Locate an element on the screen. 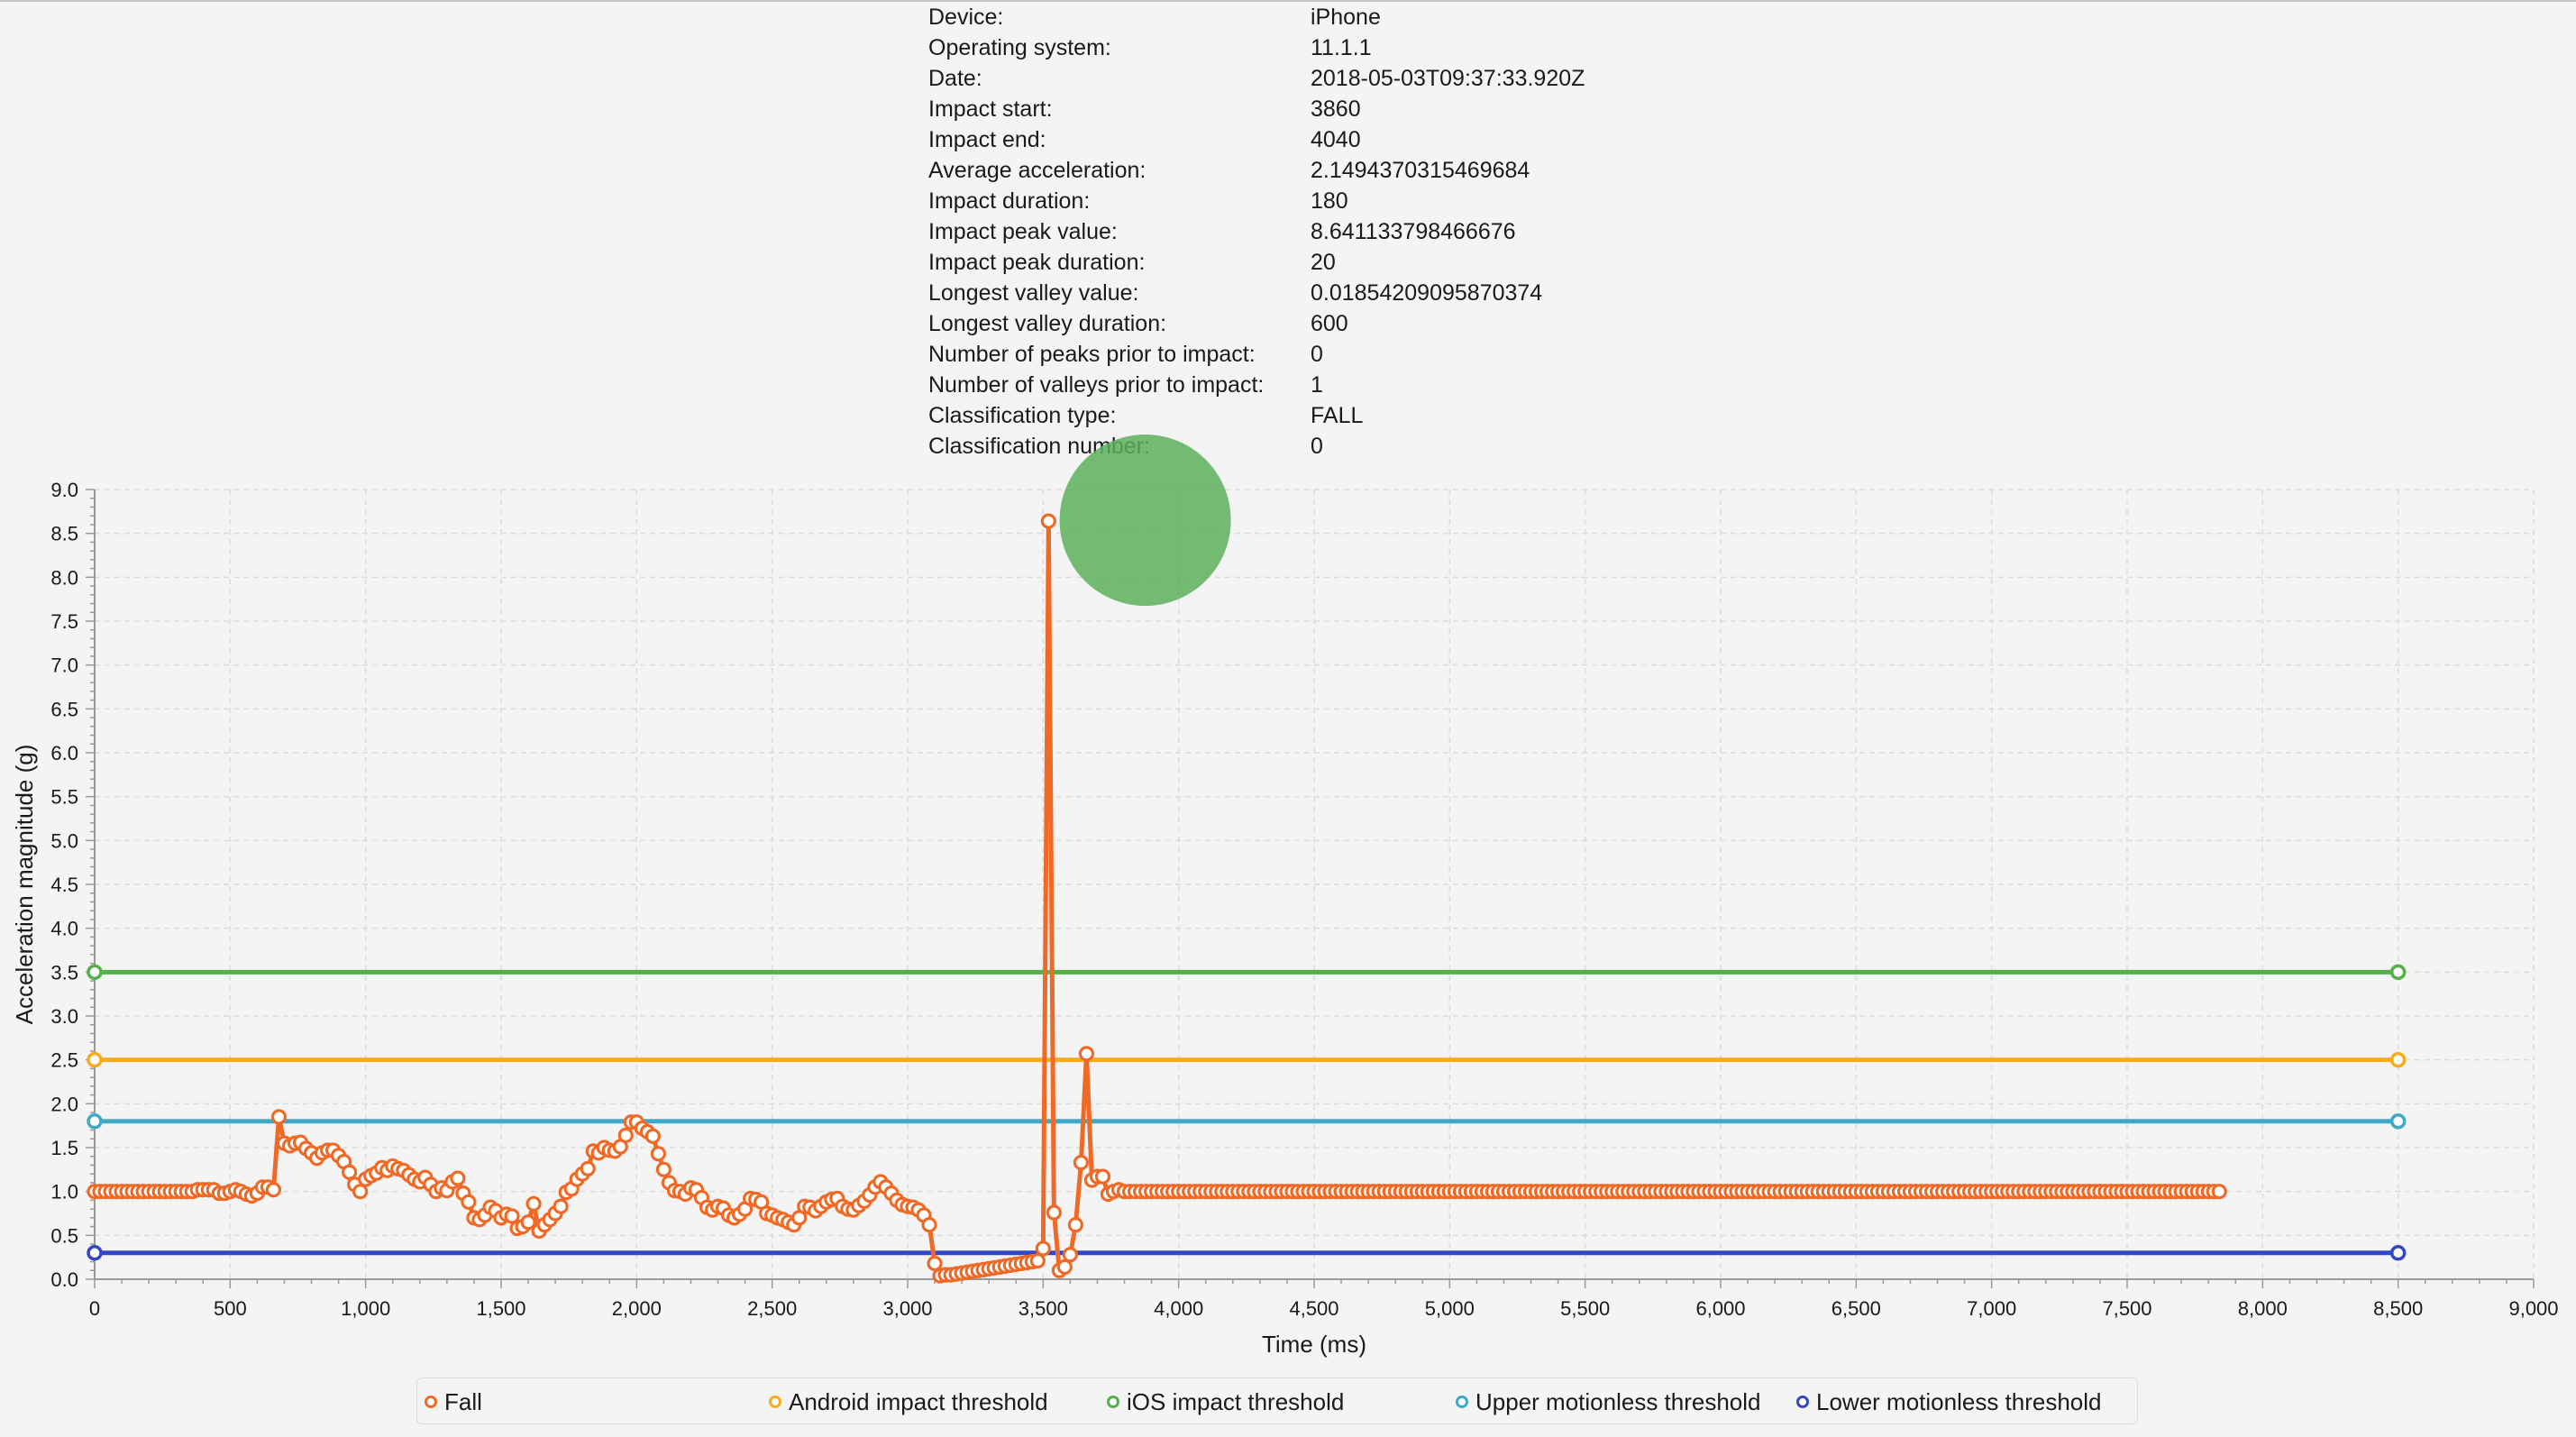 The image size is (2576, 1437). y-tick-label: 0.5 is located at coordinates (64, 1236).